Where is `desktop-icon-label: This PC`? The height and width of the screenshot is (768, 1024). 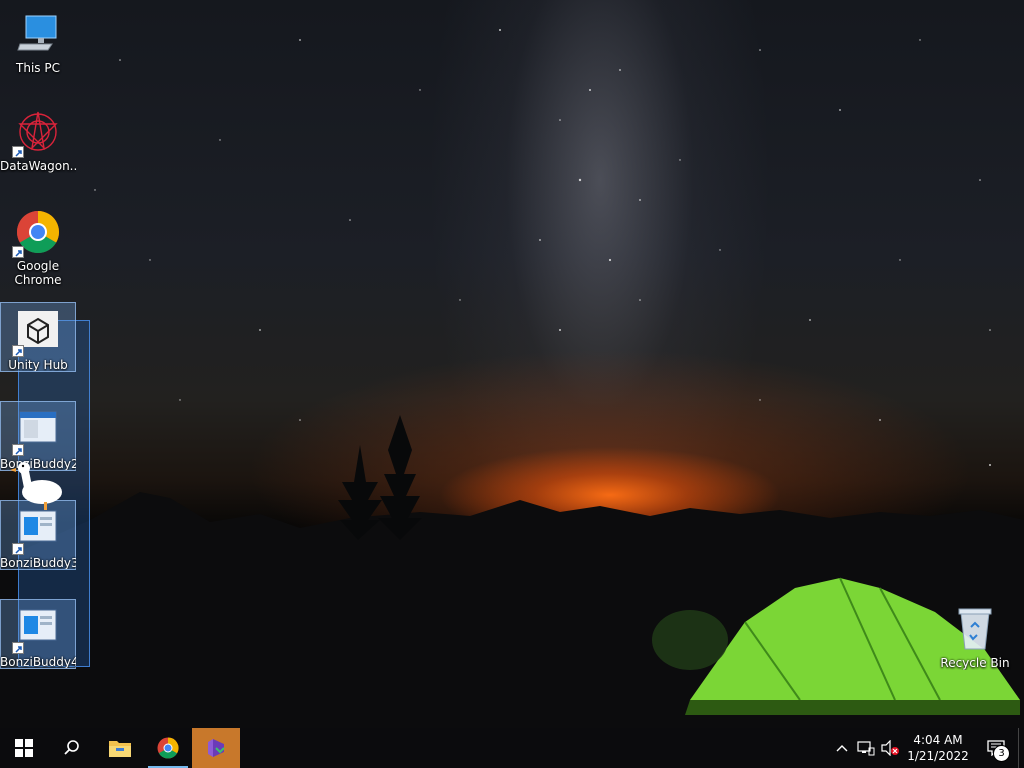
desktop-icon-label: This PC is located at coordinates (38, 68).